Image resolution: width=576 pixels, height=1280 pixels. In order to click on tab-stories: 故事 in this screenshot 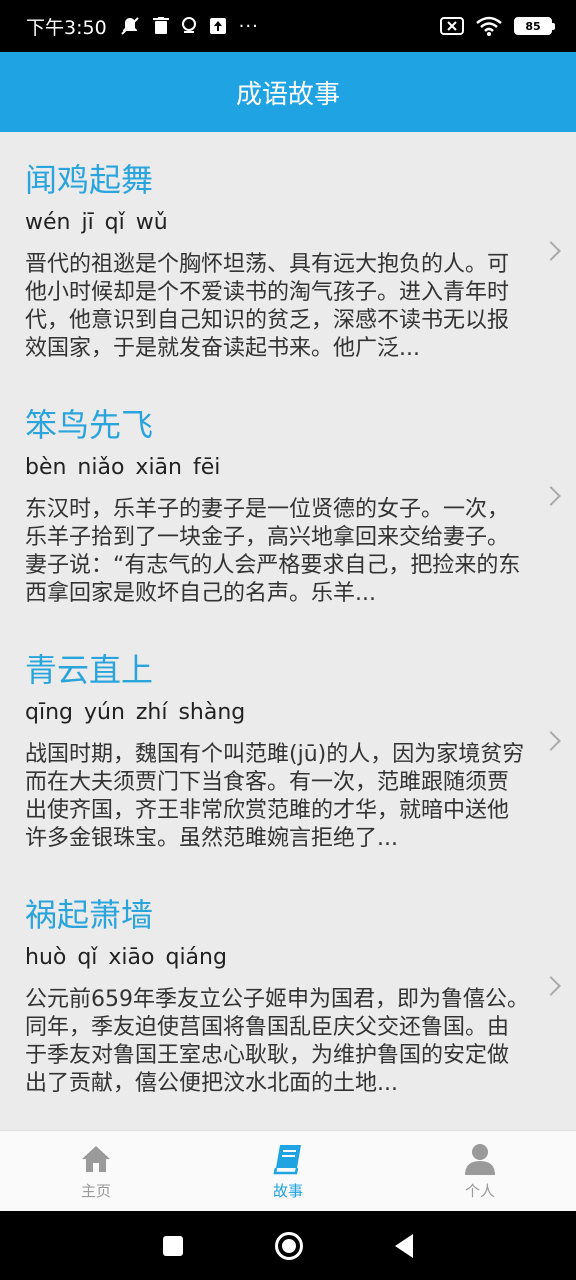, I will do `click(288, 1171)`.